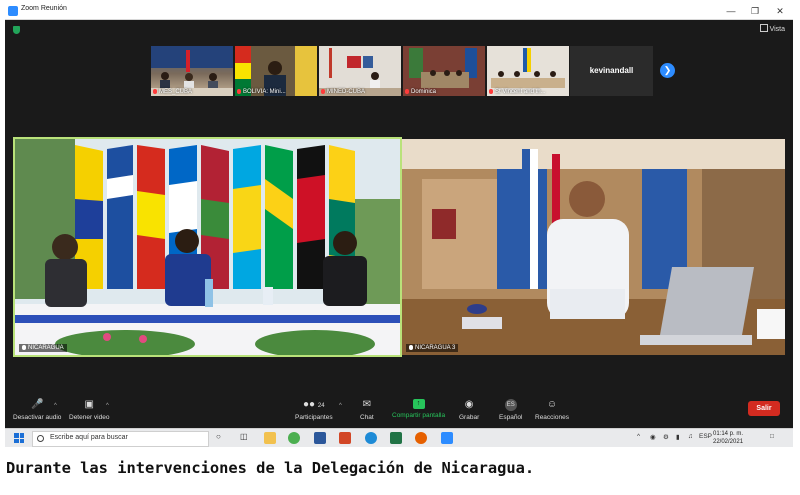 Image resolution: width=800 pixels, height=495 pixels. Describe the element at coordinates (107, 406) in the screenshot. I see `video-options-chevron-icon: ^` at that location.